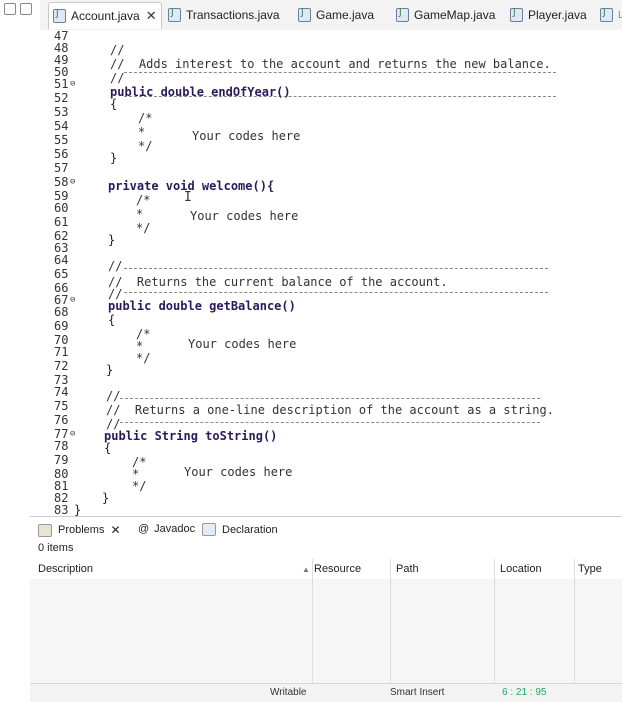 This screenshot has width=622, height=702. I want to click on line-number: 64, so click(61, 260).